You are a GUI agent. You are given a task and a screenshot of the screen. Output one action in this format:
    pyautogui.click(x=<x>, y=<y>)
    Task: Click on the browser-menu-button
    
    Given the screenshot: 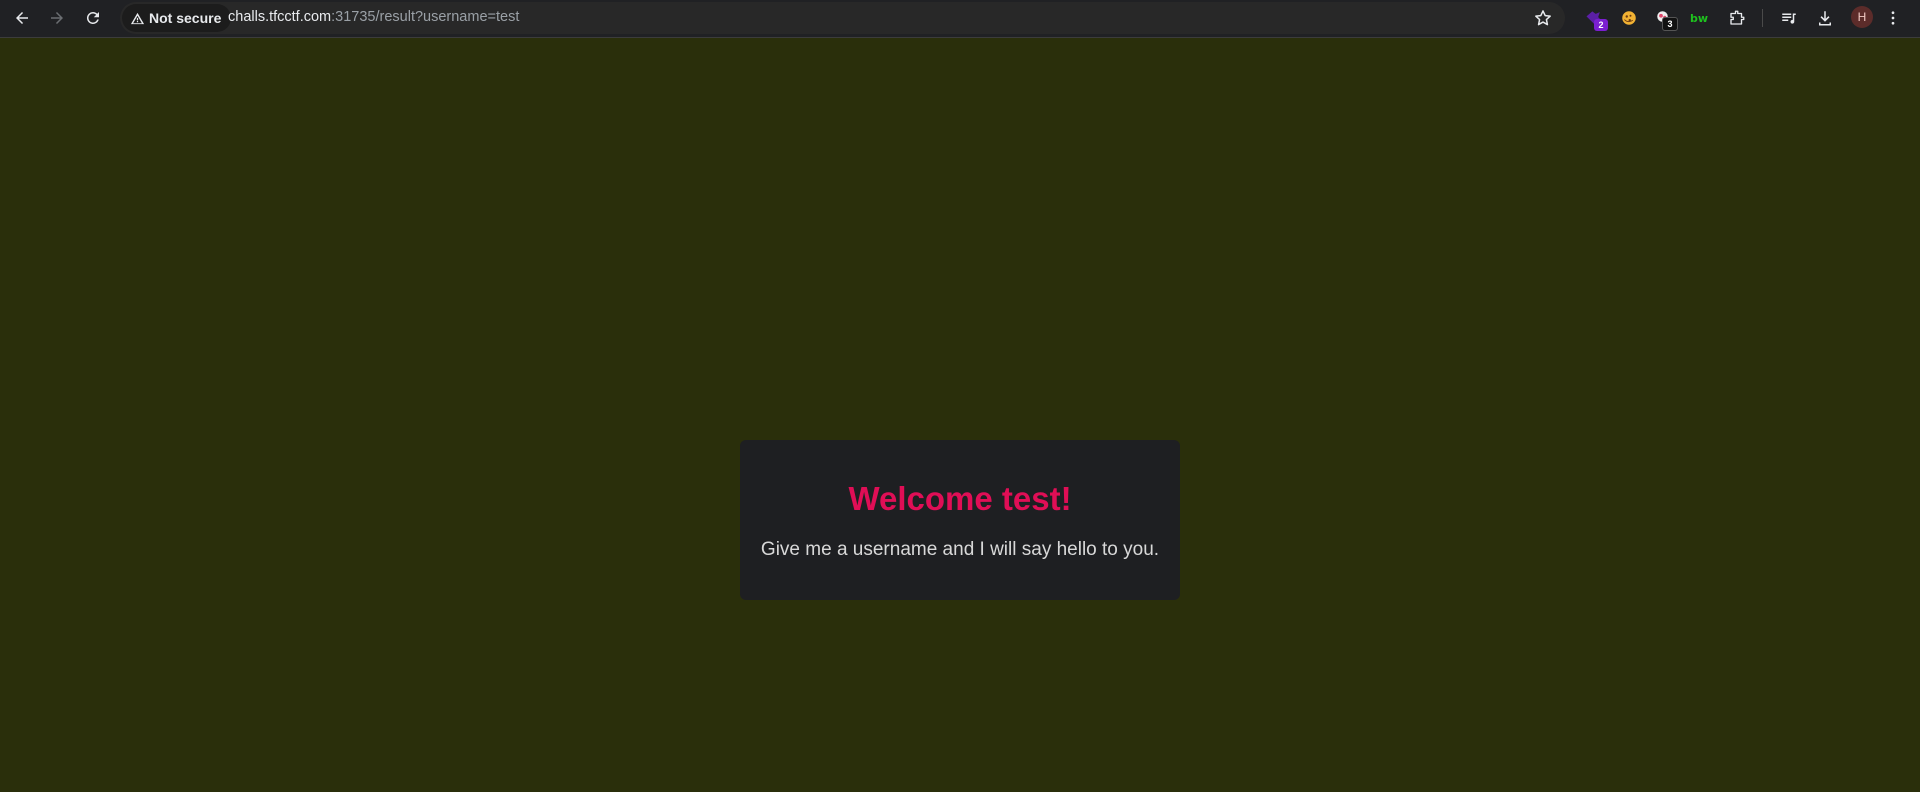 What is the action you would take?
    pyautogui.click(x=1893, y=18)
    